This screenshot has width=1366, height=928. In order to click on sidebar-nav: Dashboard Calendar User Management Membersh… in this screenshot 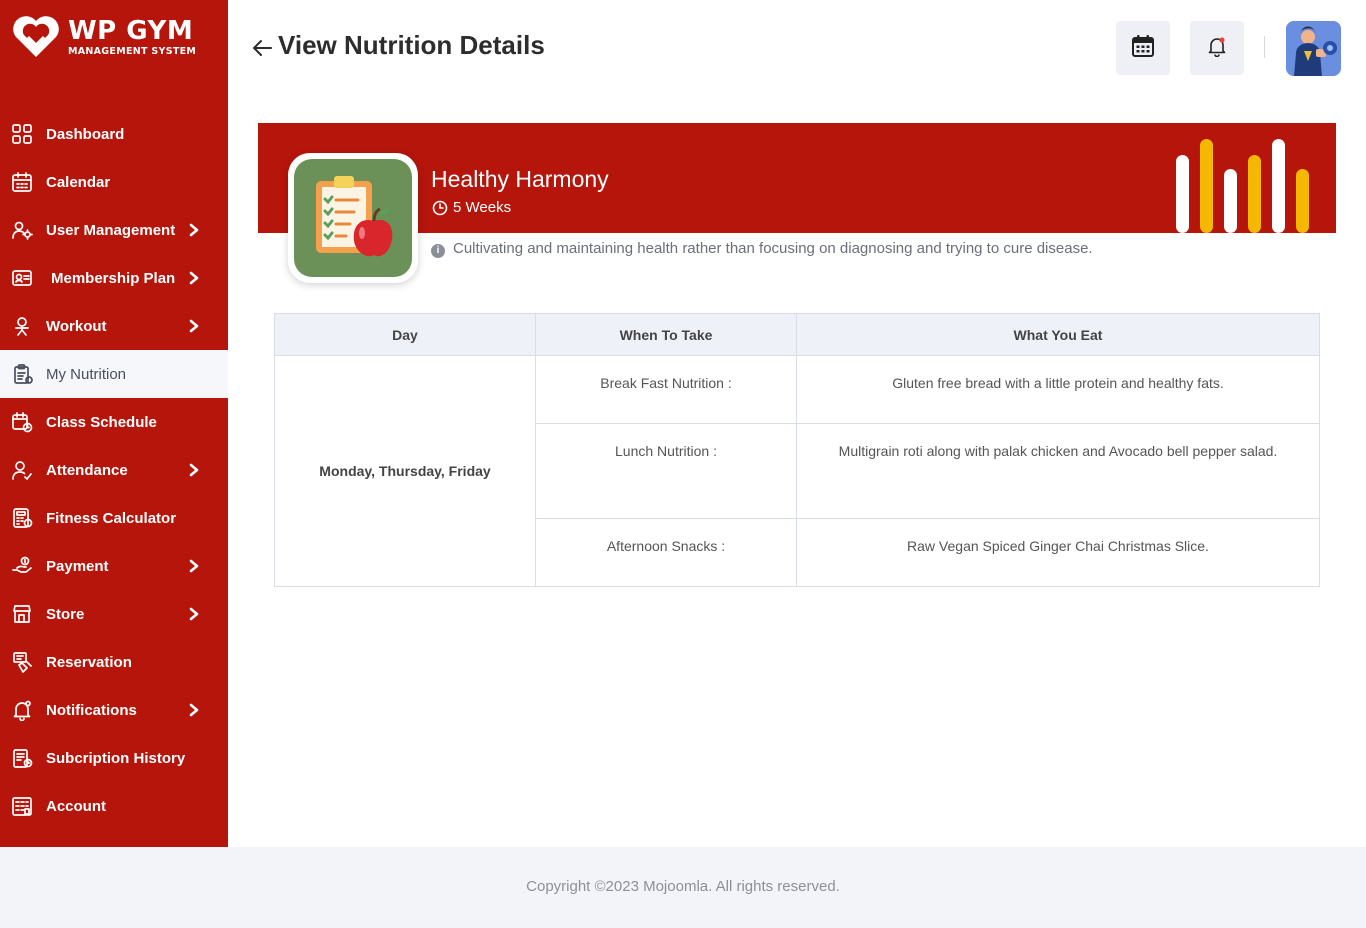, I will do `click(114, 470)`.